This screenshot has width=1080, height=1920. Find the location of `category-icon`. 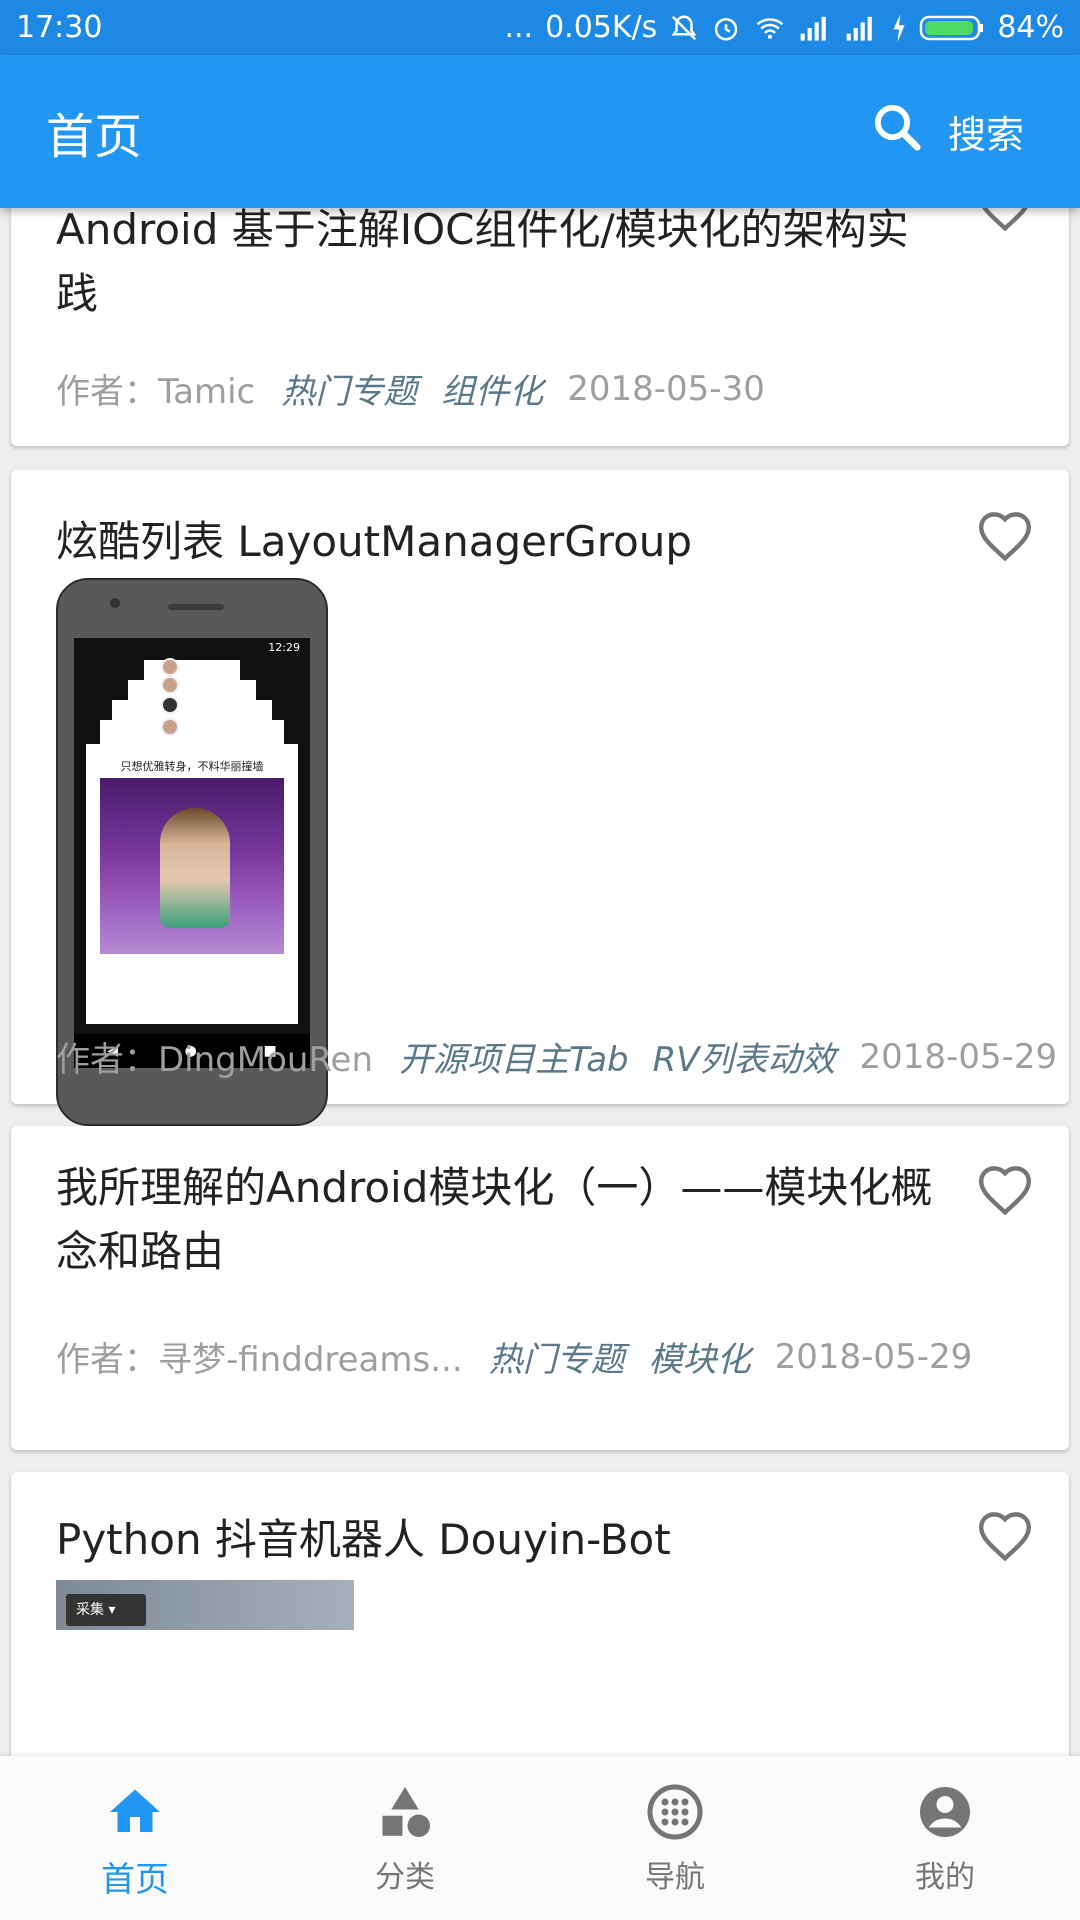

category-icon is located at coordinates (405, 1812).